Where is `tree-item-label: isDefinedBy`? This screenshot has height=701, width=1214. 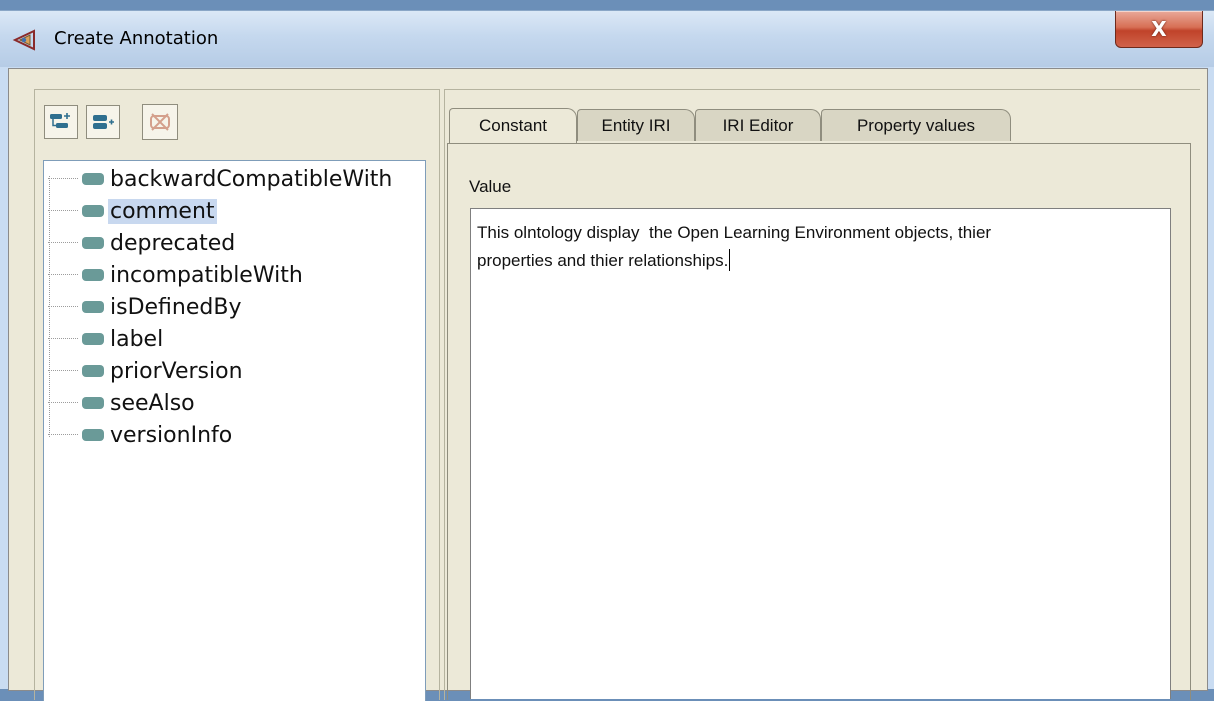 tree-item-label: isDefinedBy is located at coordinates (176, 307).